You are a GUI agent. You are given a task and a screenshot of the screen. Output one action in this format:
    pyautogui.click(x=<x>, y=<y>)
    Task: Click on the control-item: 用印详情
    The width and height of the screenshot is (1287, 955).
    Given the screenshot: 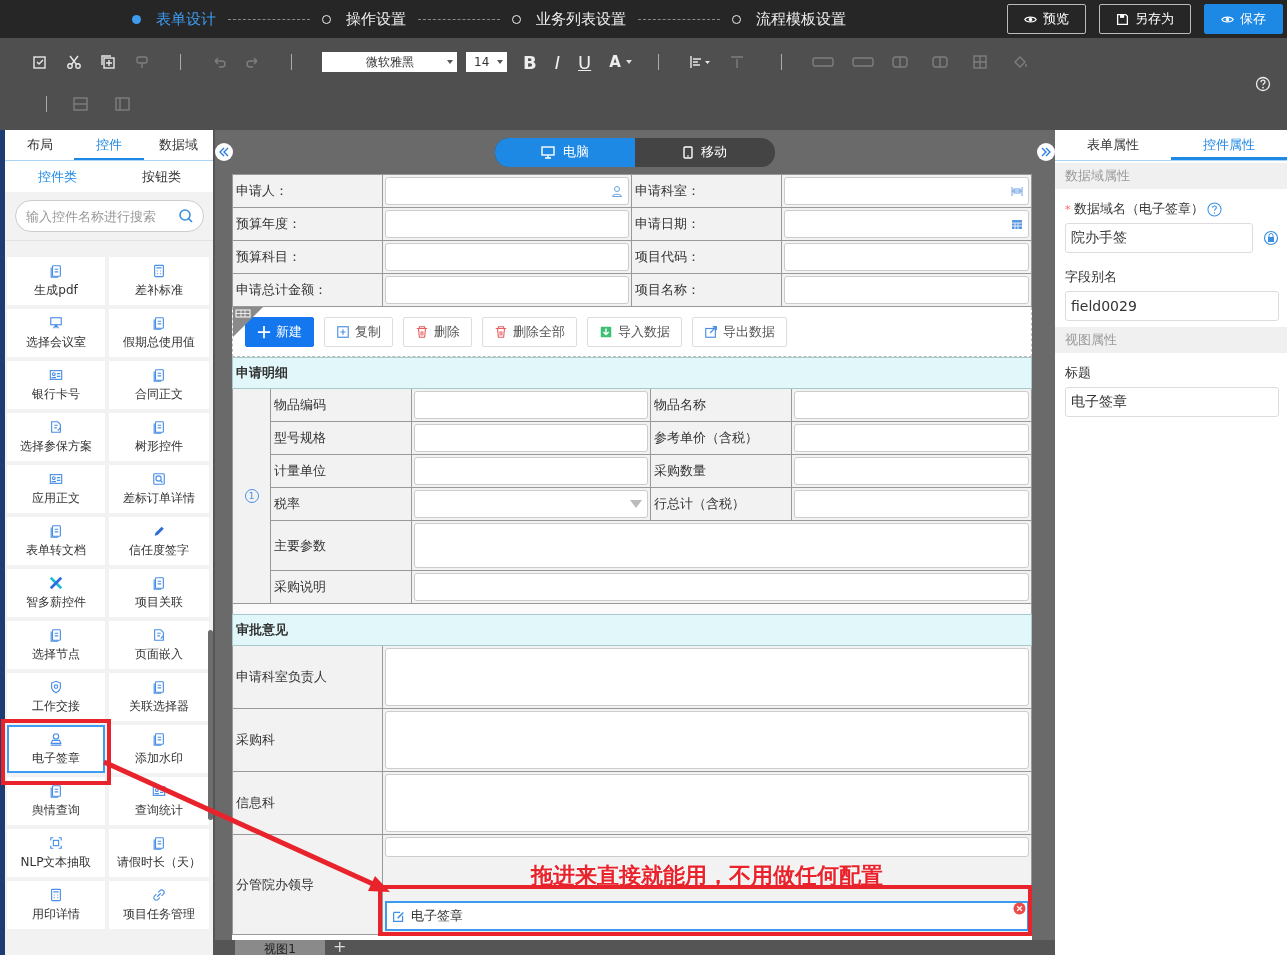 What is the action you would take?
    pyautogui.click(x=56, y=905)
    